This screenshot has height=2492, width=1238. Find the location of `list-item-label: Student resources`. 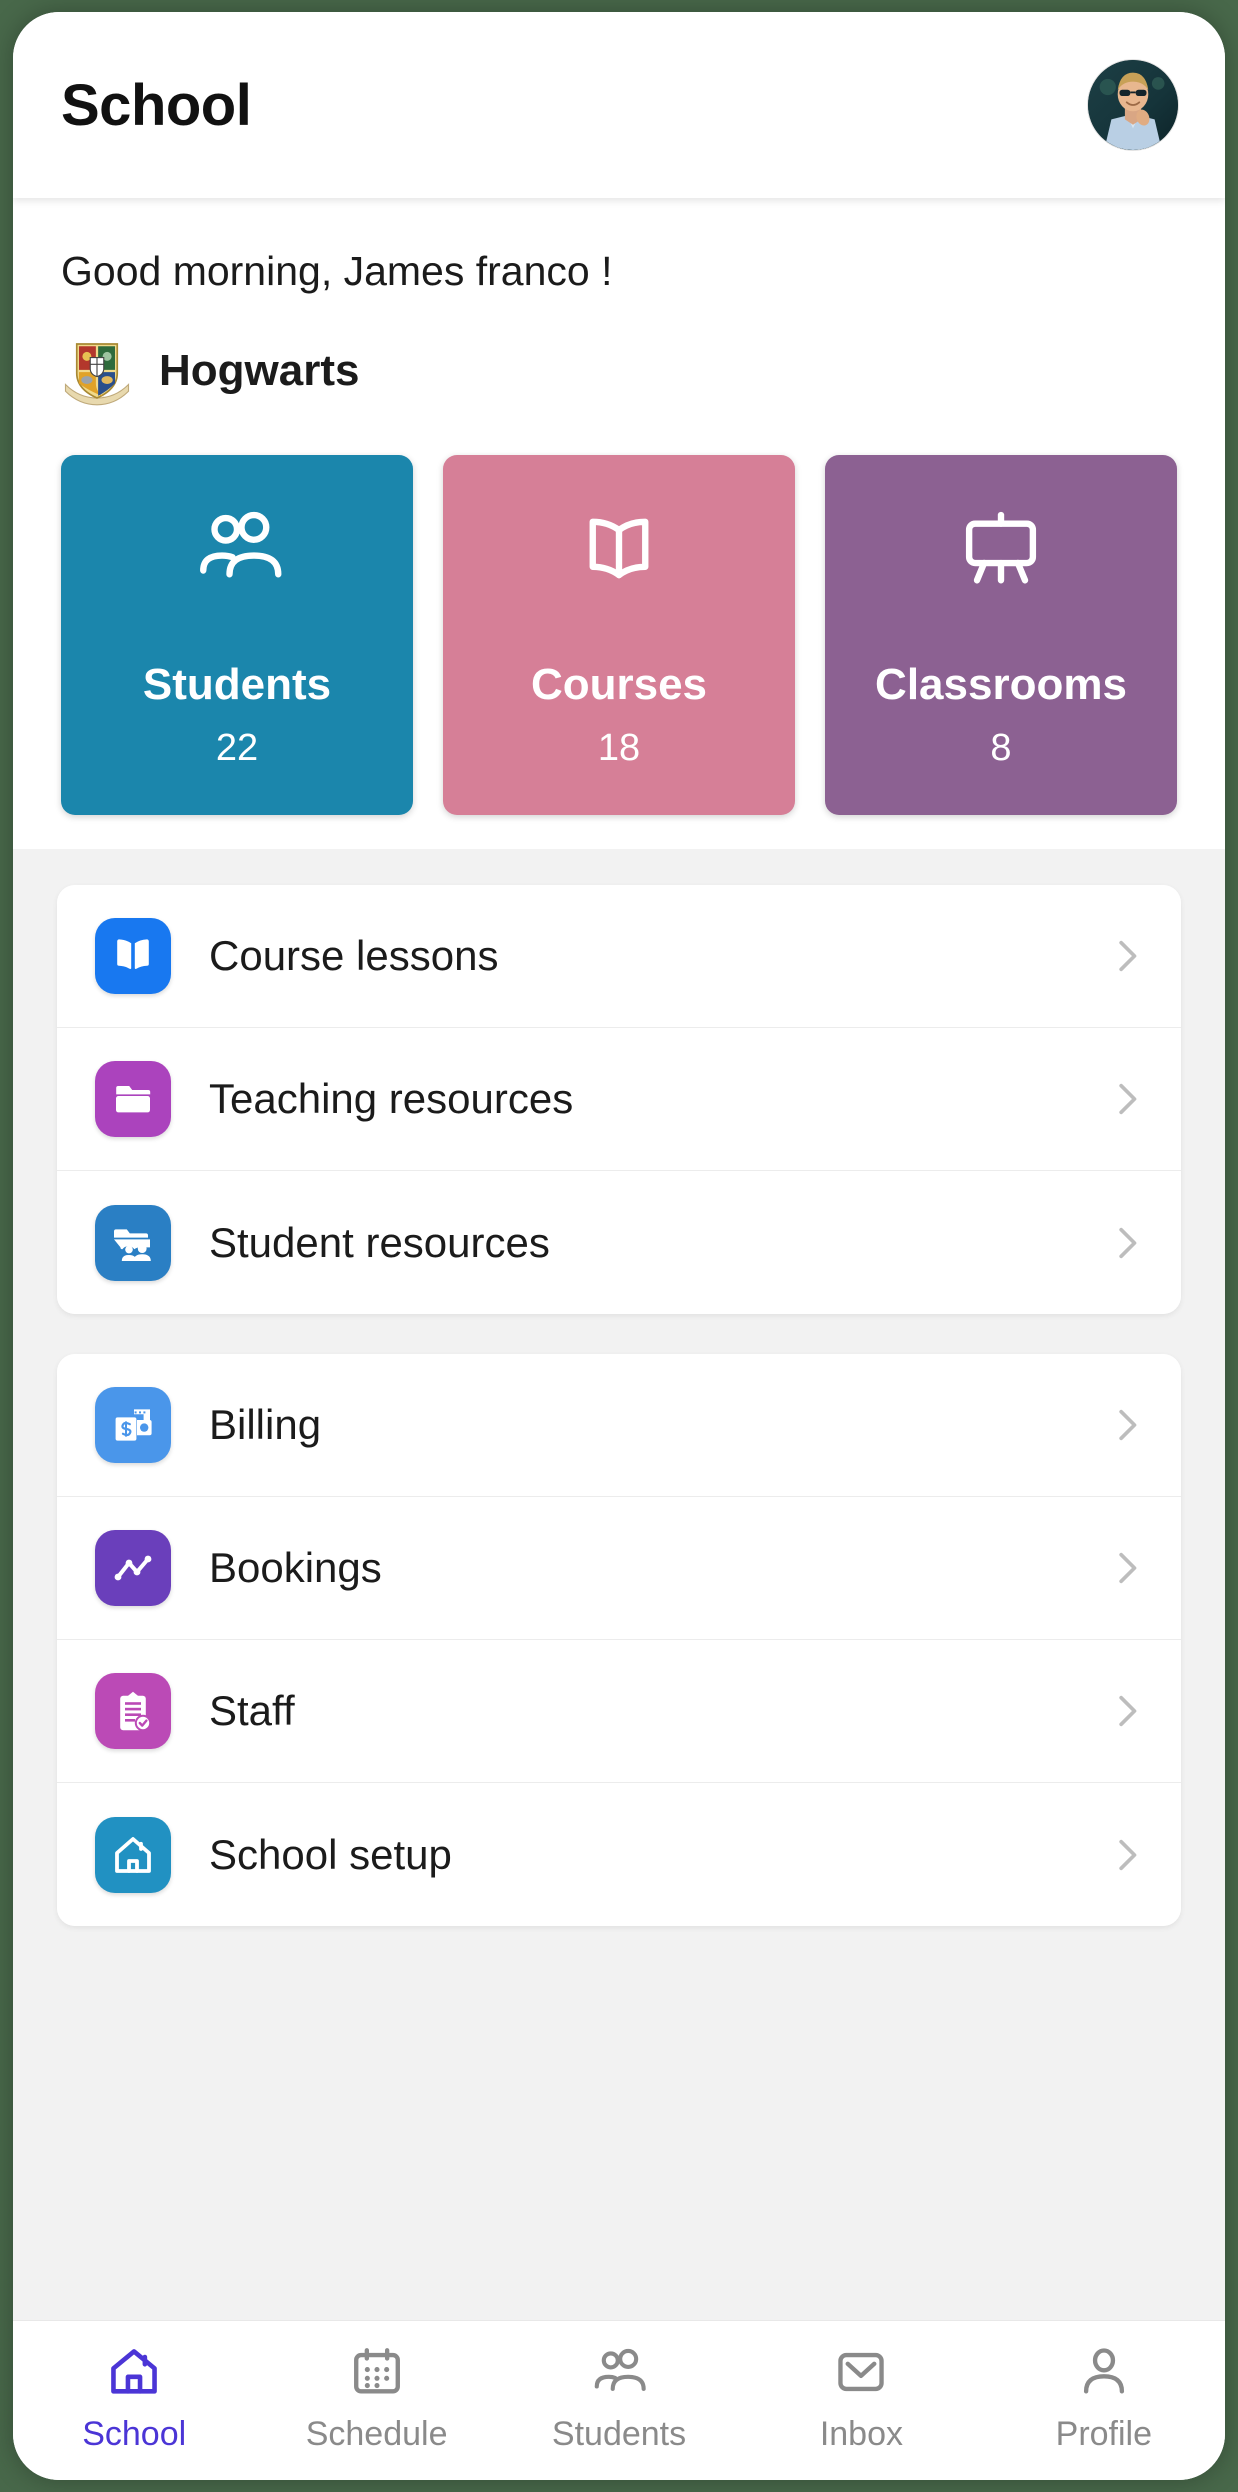

list-item-label: Student resources is located at coordinates (379, 1242).